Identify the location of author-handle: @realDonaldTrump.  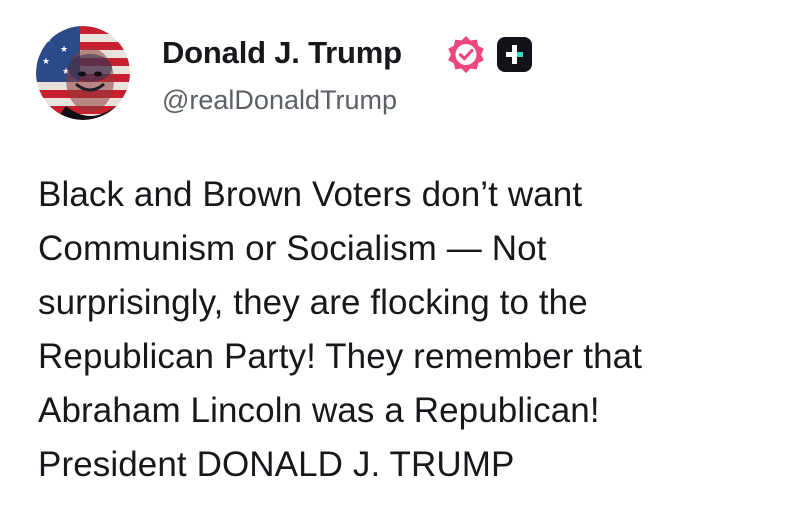
(279, 100).